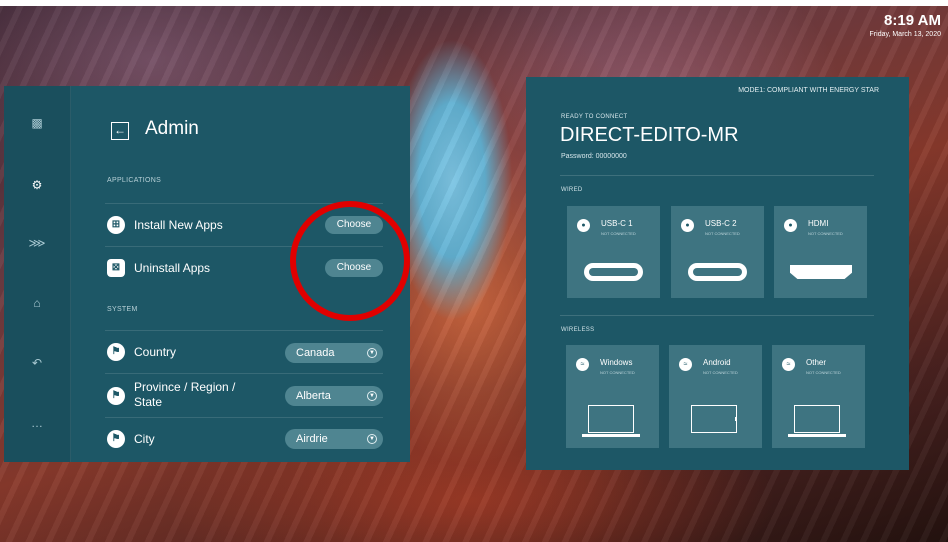 The image size is (948, 542). Describe the element at coordinates (37, 243) in the screenshot. I see `share-icon: ⋙` at that location.